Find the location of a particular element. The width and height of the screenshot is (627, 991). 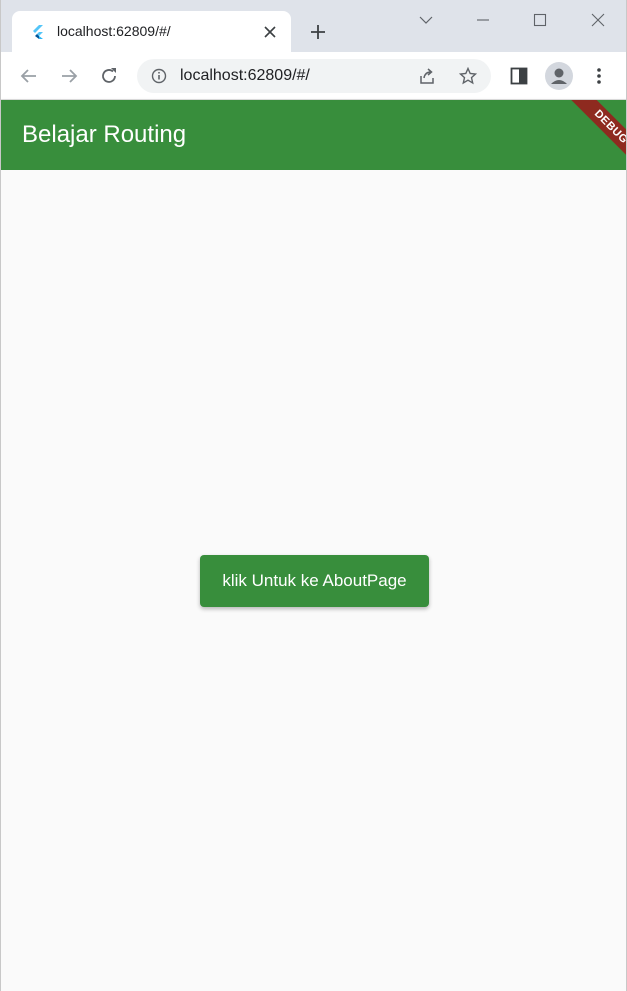

tab-search-icon is located at coordinates (426, 20).